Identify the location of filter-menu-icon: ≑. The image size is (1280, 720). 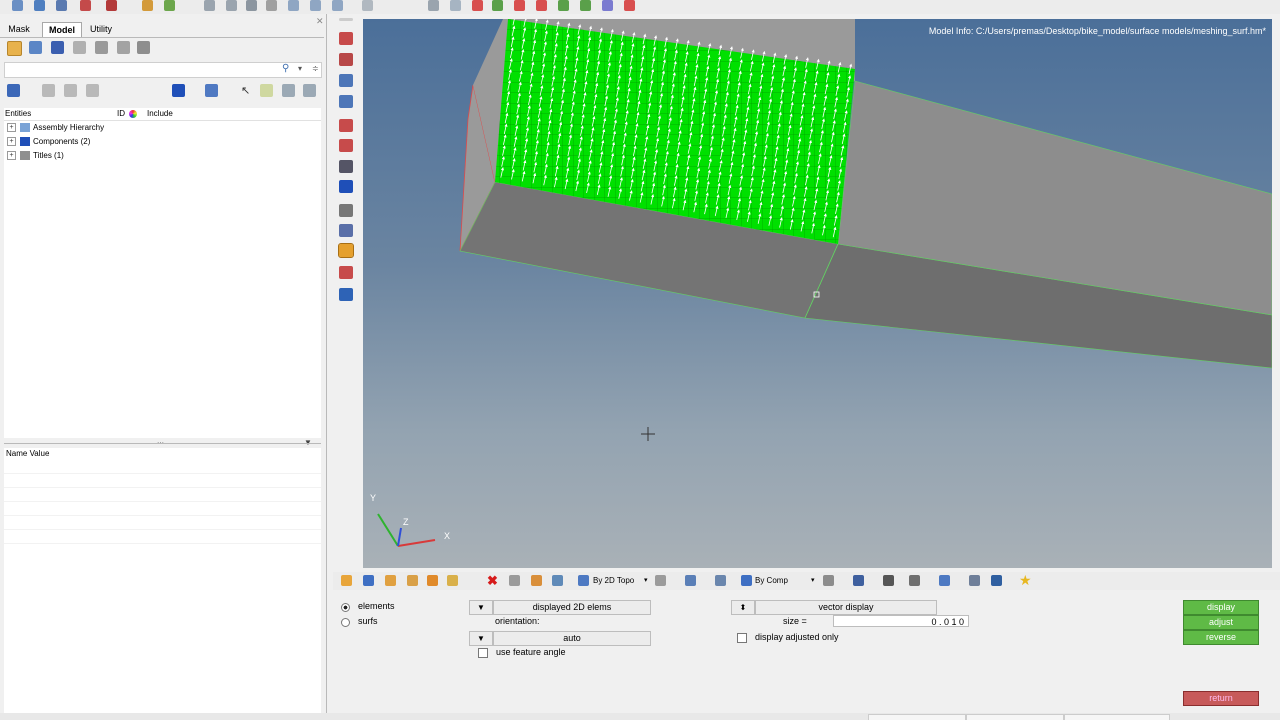
(315, 68).